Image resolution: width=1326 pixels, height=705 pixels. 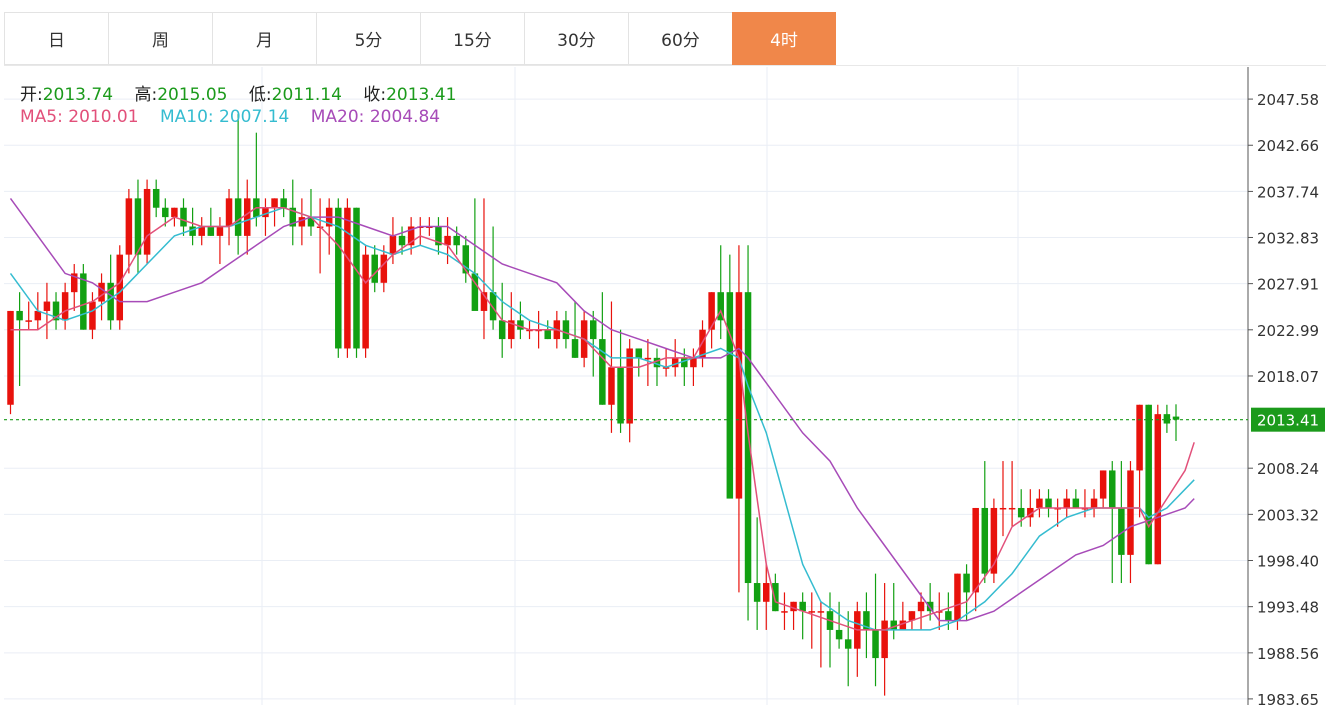 I want to click on y-tick-label: 2027.91, so click(x=1288, y=285).